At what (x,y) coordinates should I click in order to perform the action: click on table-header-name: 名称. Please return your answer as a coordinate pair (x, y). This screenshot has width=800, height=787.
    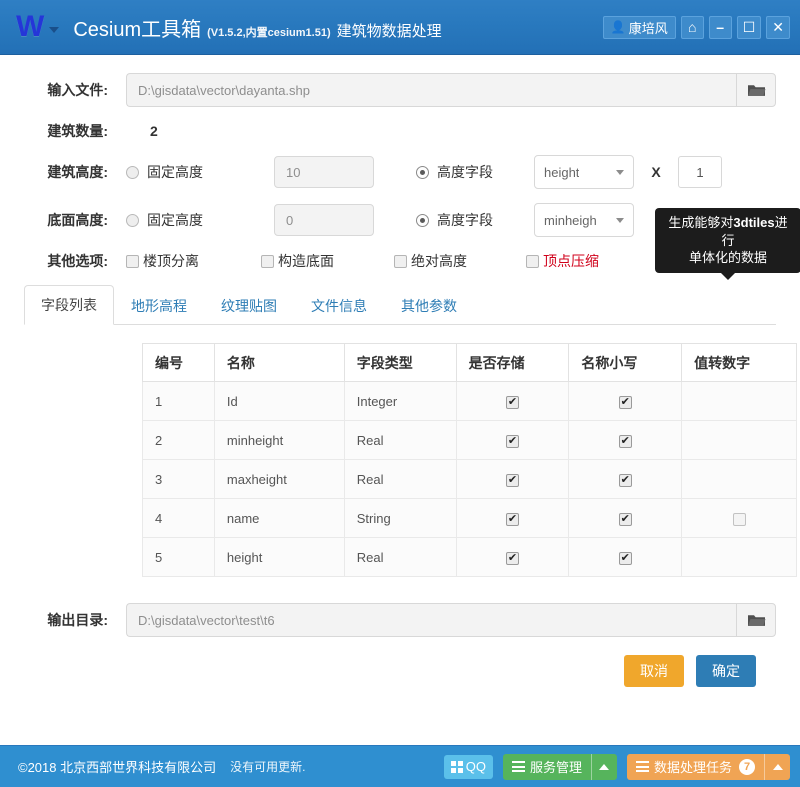
    Looking at the image, I should click on (279, 362).